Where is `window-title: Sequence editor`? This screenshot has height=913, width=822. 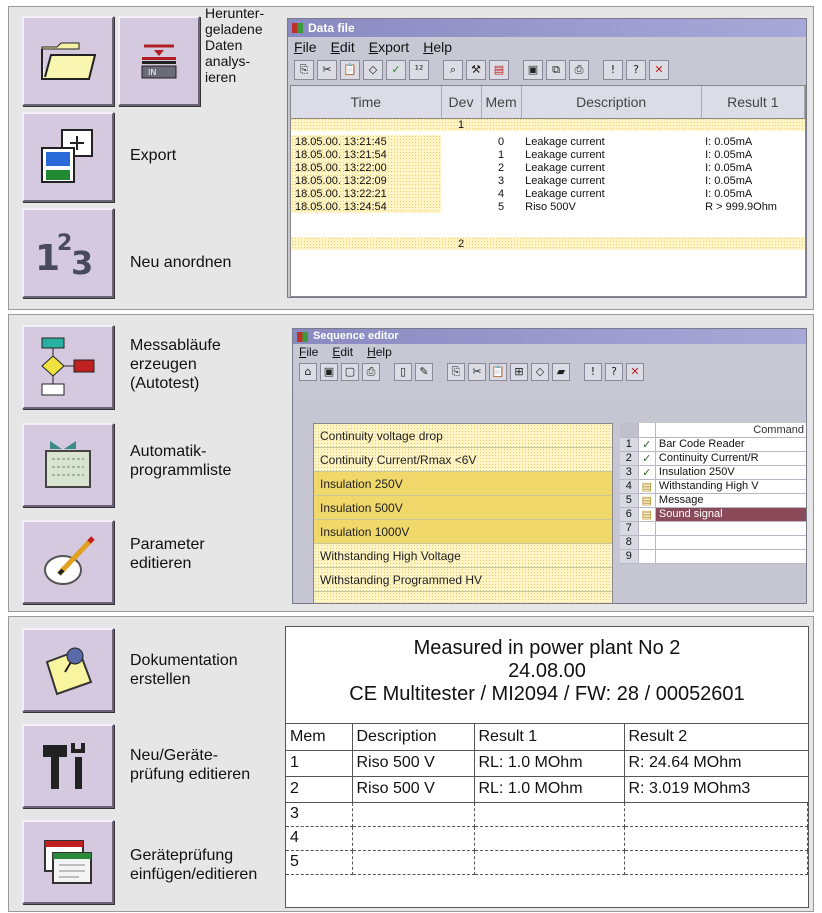
window-title: Sequence editor is located at coordinates (356, 336).